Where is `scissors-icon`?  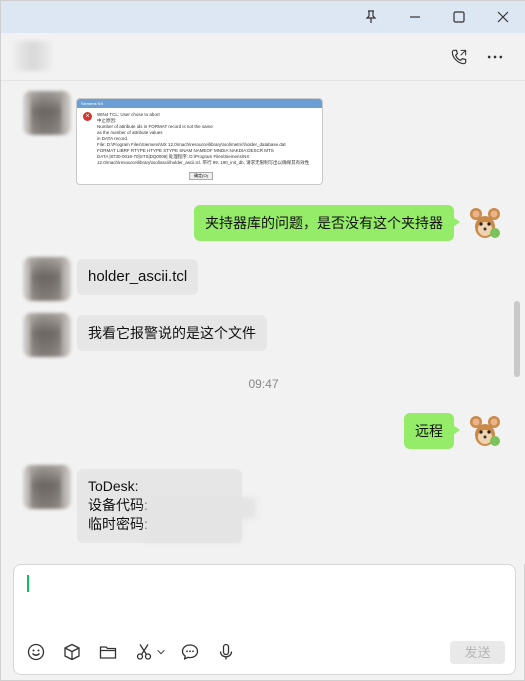
scissors-icon is located at coordinates (144, 652).